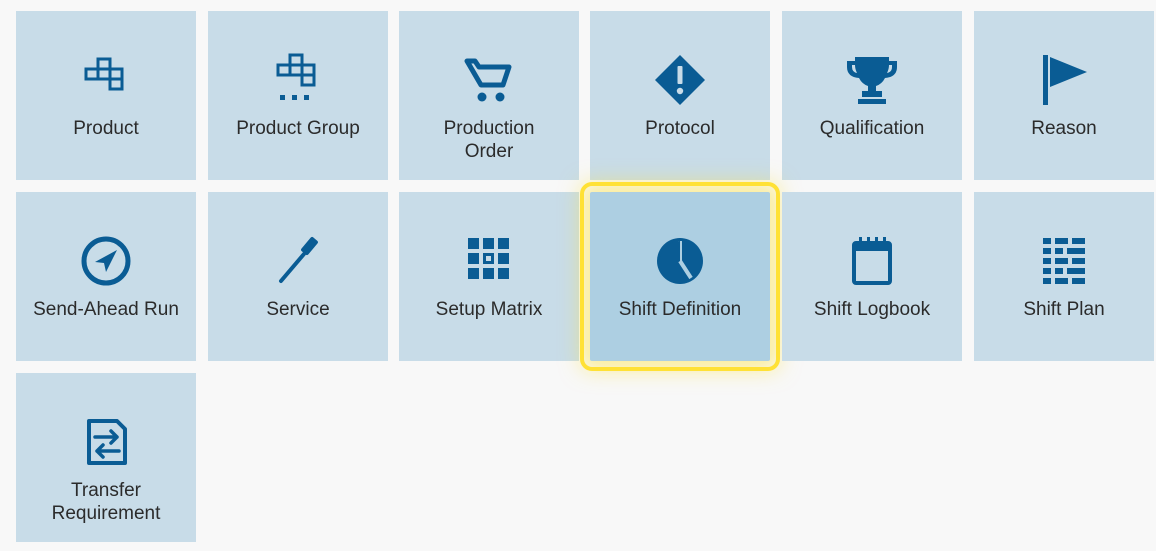  Describe the element at coordinates (298, 80) in the screenshot. I see `product-group-icon` at that location.